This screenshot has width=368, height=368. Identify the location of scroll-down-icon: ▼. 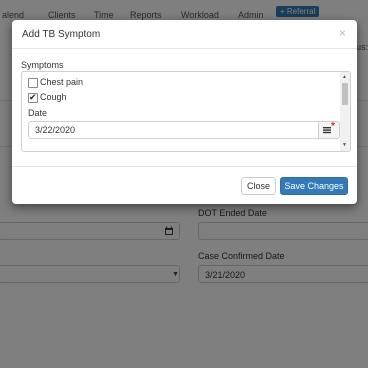
(344, 145).